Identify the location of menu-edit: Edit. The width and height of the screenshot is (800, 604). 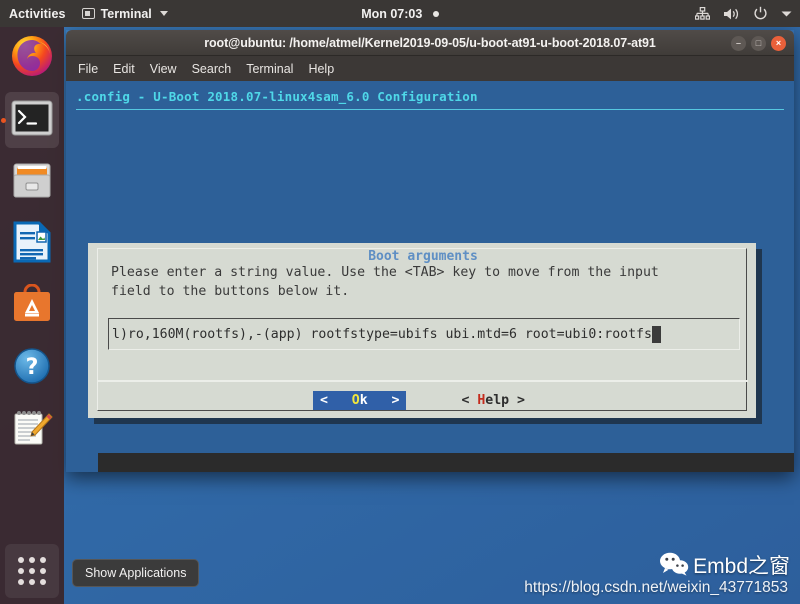
(124, 69).